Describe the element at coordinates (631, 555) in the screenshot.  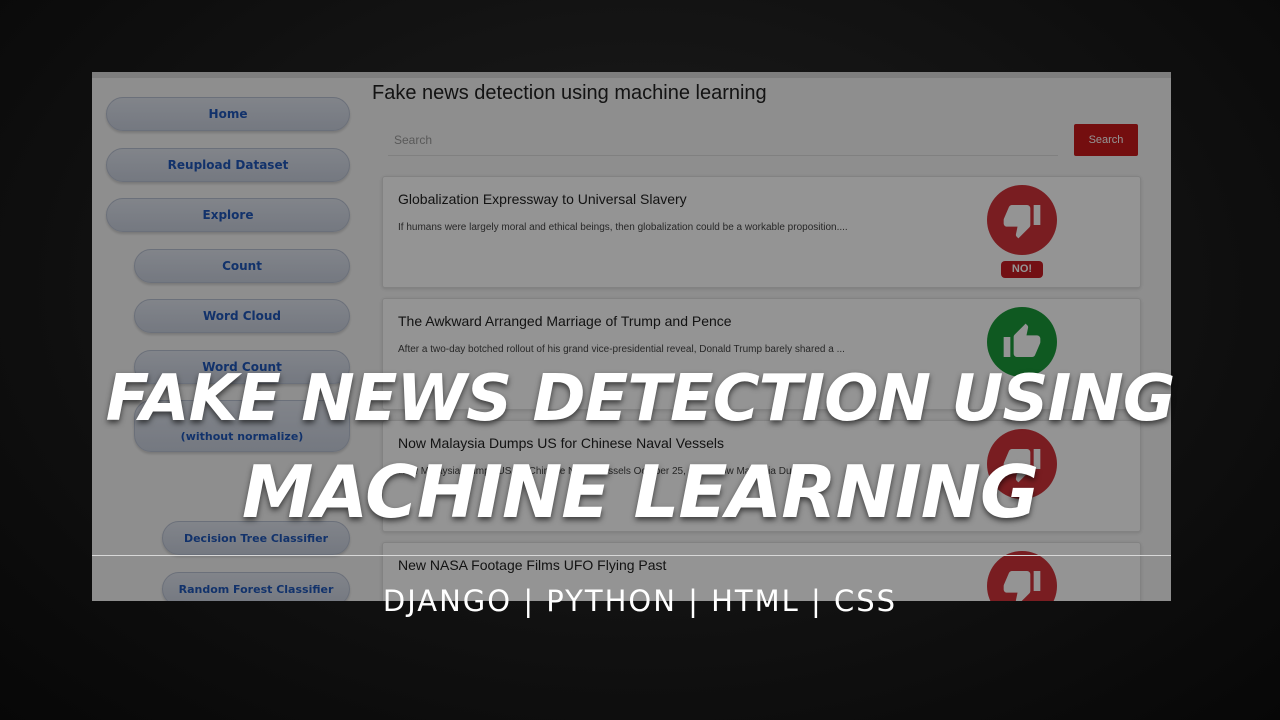
I see `divider` at that location.